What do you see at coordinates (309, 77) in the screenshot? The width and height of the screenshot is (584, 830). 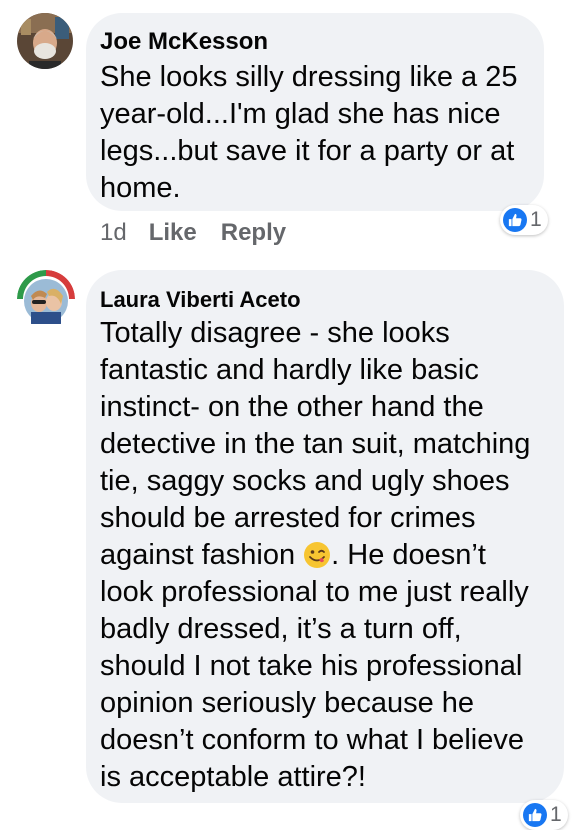 I see `comment-text-line: She looks silly dressing like a 25` at bounding box center [309, 77].